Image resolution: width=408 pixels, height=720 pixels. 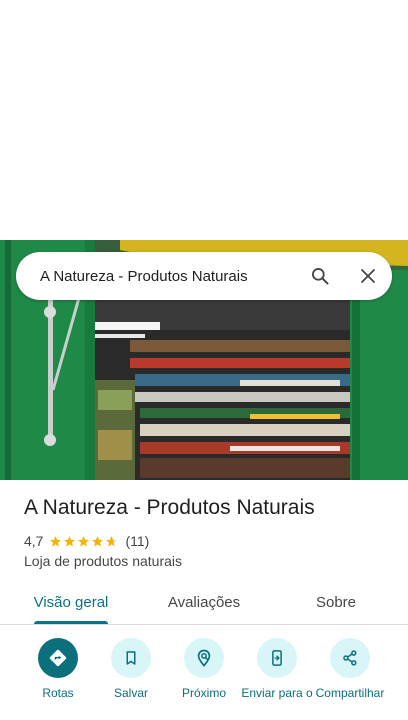 What do you see at coordinates (204, 679) in the screenshot?
I see `nearby-button: Próximo` at bounding box center [204, 679].